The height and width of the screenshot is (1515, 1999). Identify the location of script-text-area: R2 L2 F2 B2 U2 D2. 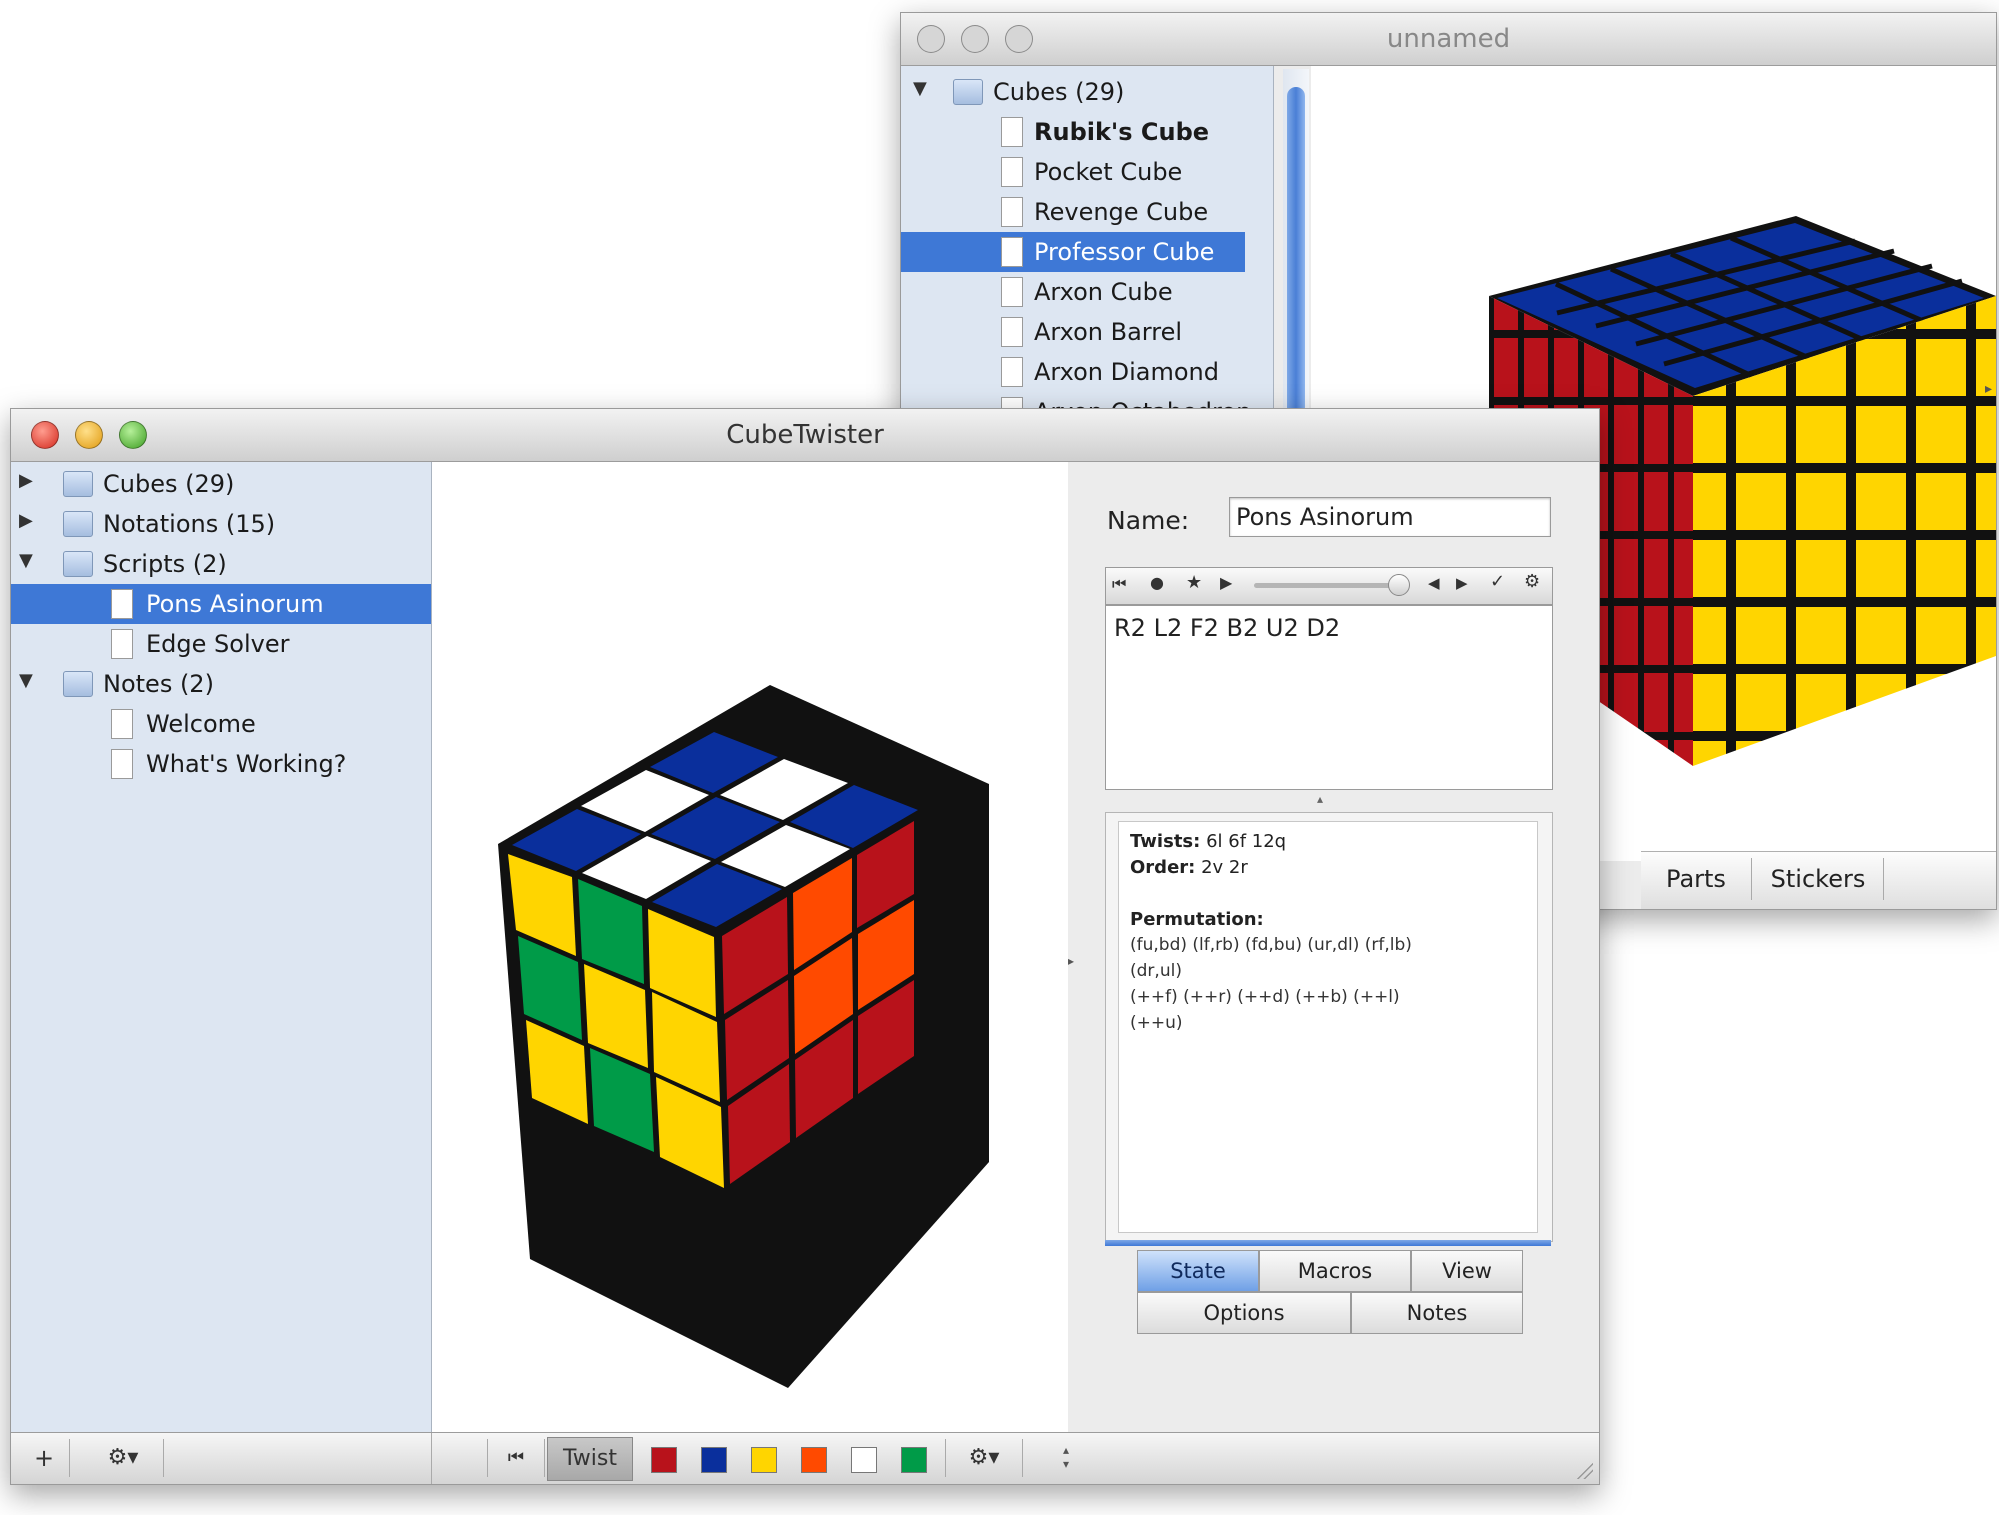
(1329, 697).